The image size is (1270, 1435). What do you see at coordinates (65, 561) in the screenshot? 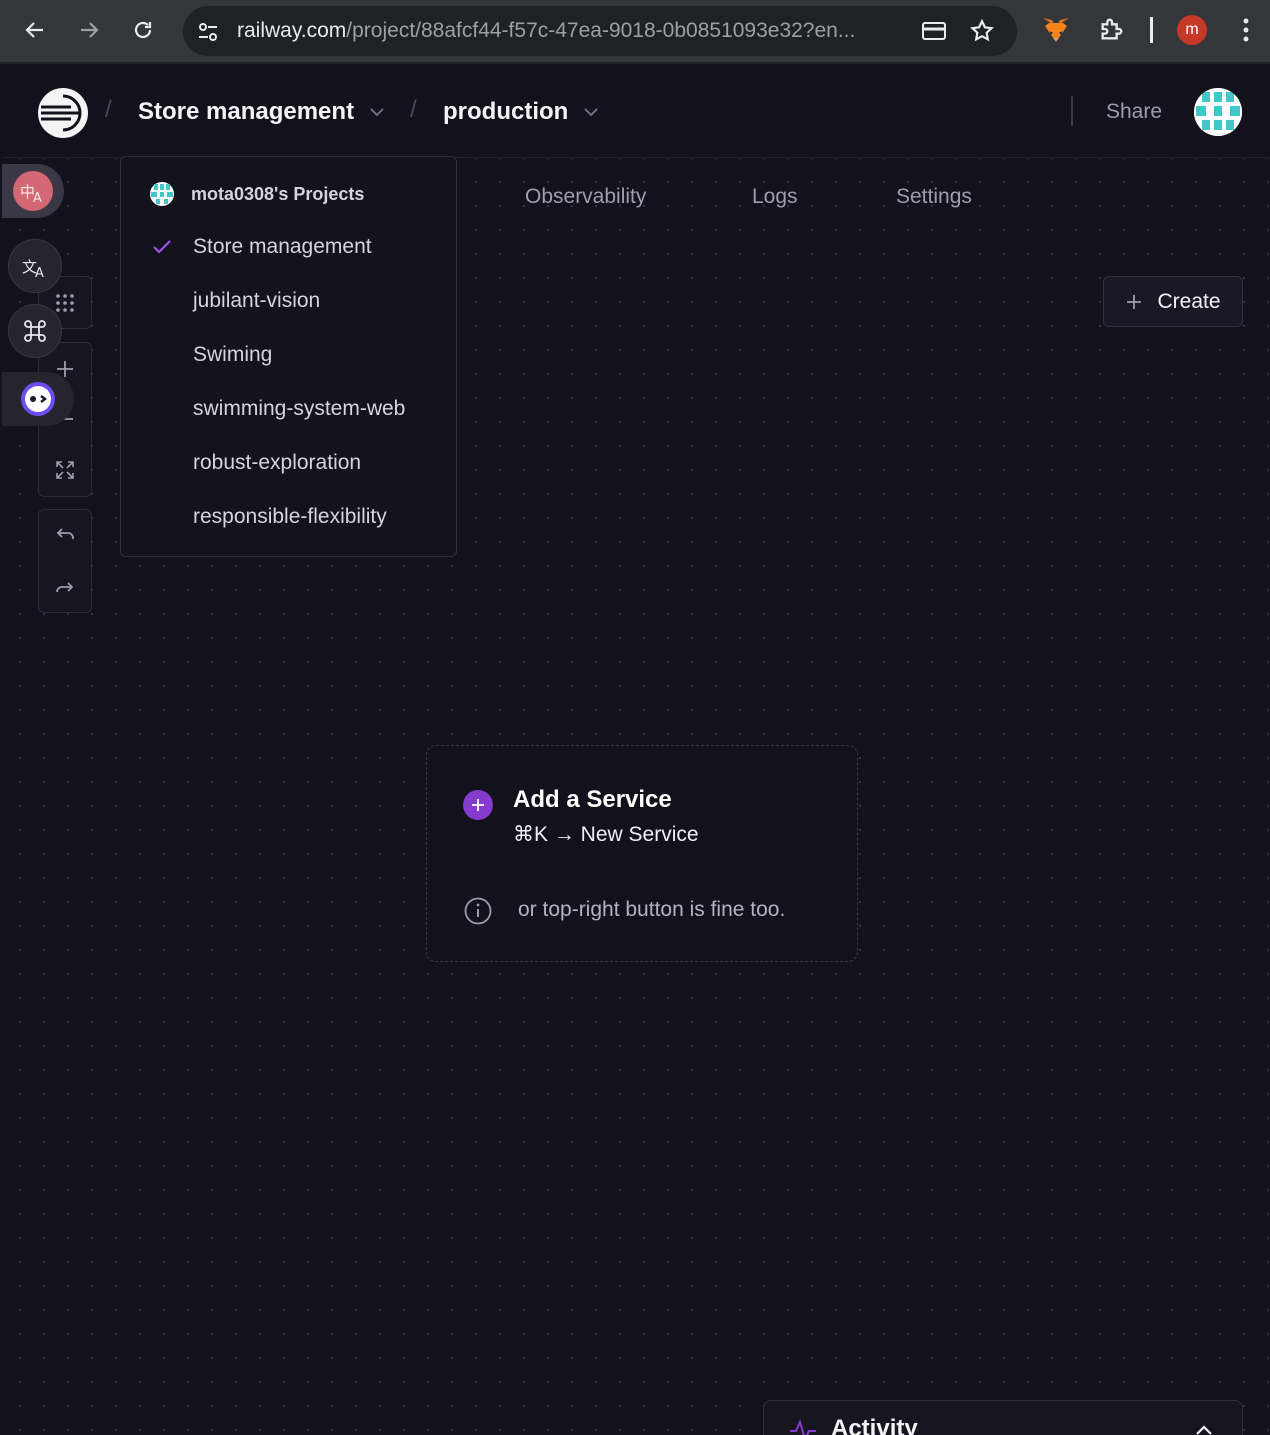
I see `canvas-history-tools` at bounding box center [65, 561].